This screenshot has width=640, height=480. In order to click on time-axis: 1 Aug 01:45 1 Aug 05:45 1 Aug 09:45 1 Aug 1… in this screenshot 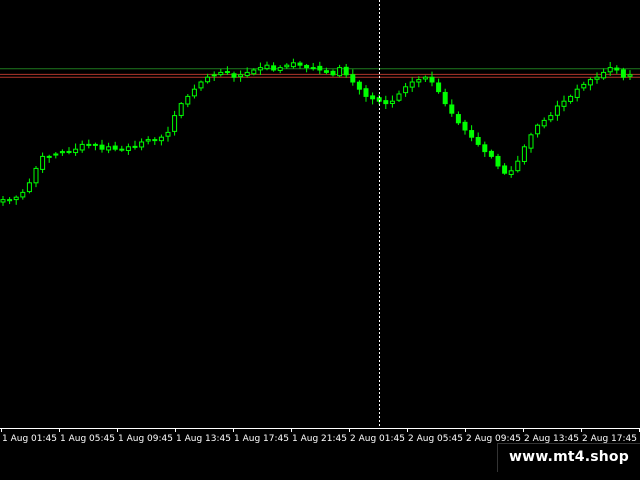, I will do `click(320, 436)`.